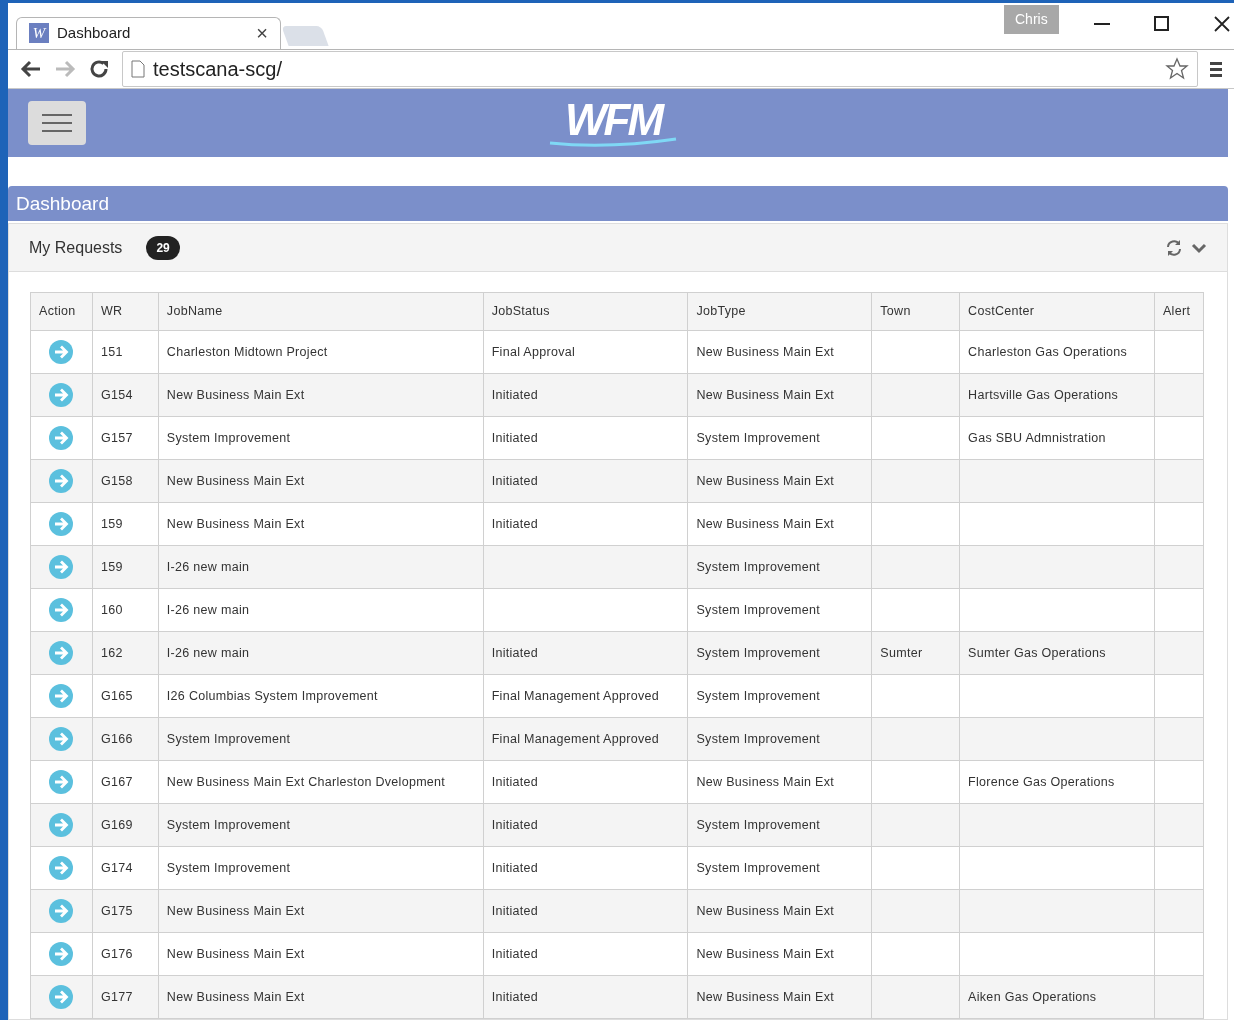 The width and height of the screenshot is (1234, 1020). I want to click on table-cell: G177, so click(116, 996).